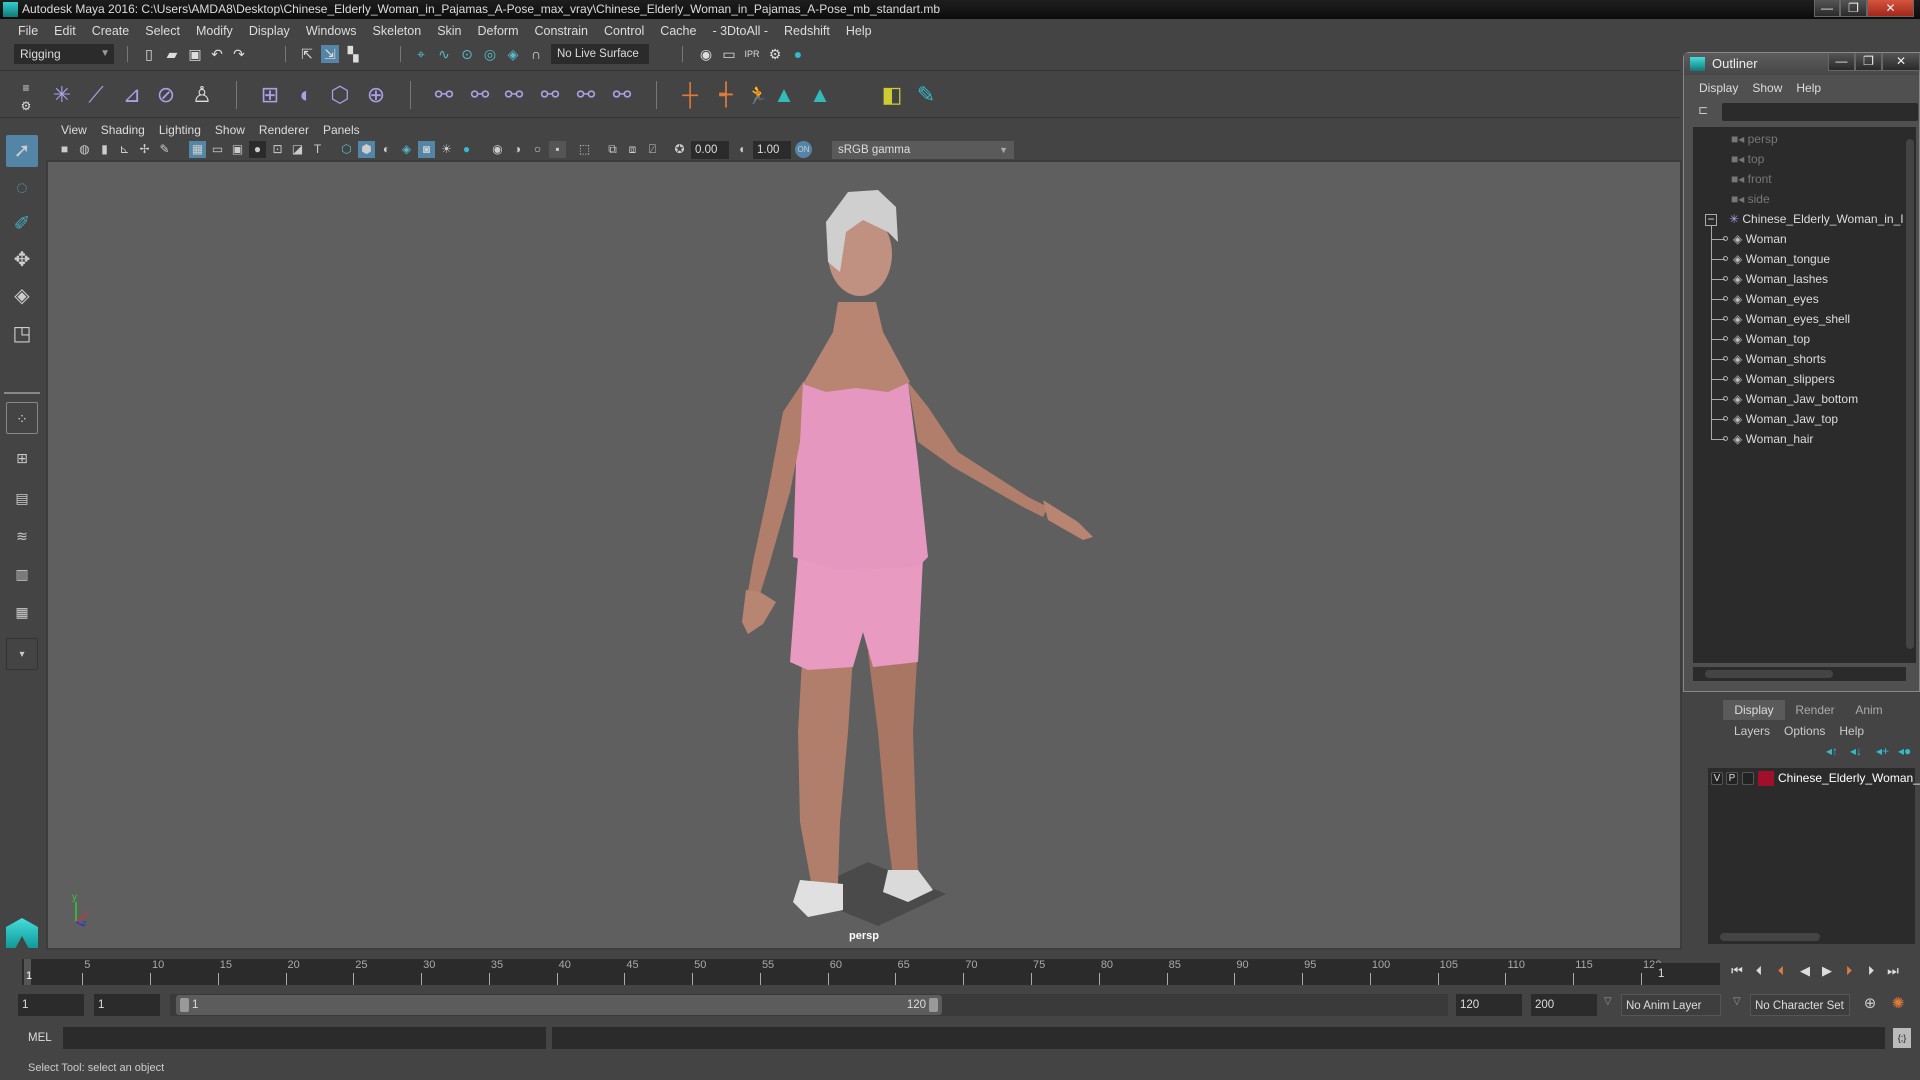 The width and height of the screenshot is (1920, 1080). What do you see at coordinates (22, 574) in the screenshot?
I see `hypergraph-layout-icon: ▥` at bounding box center [22, 574].